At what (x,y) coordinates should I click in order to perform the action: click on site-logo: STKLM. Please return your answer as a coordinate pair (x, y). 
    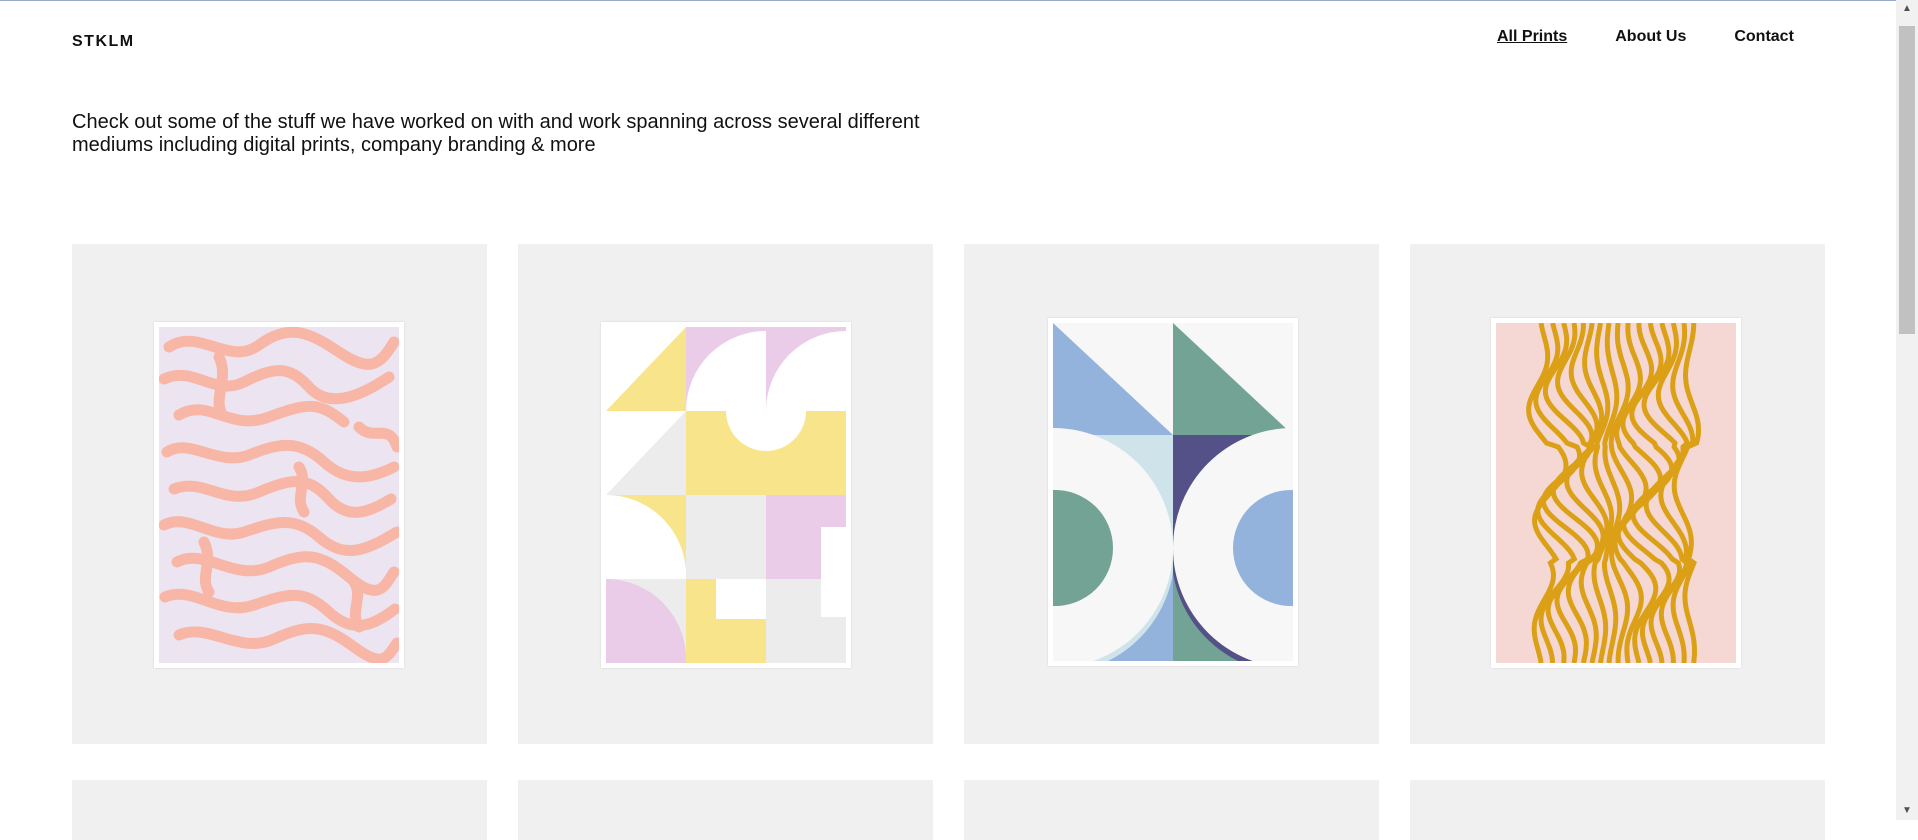
    Looking at the image, I should click on (103, 42).